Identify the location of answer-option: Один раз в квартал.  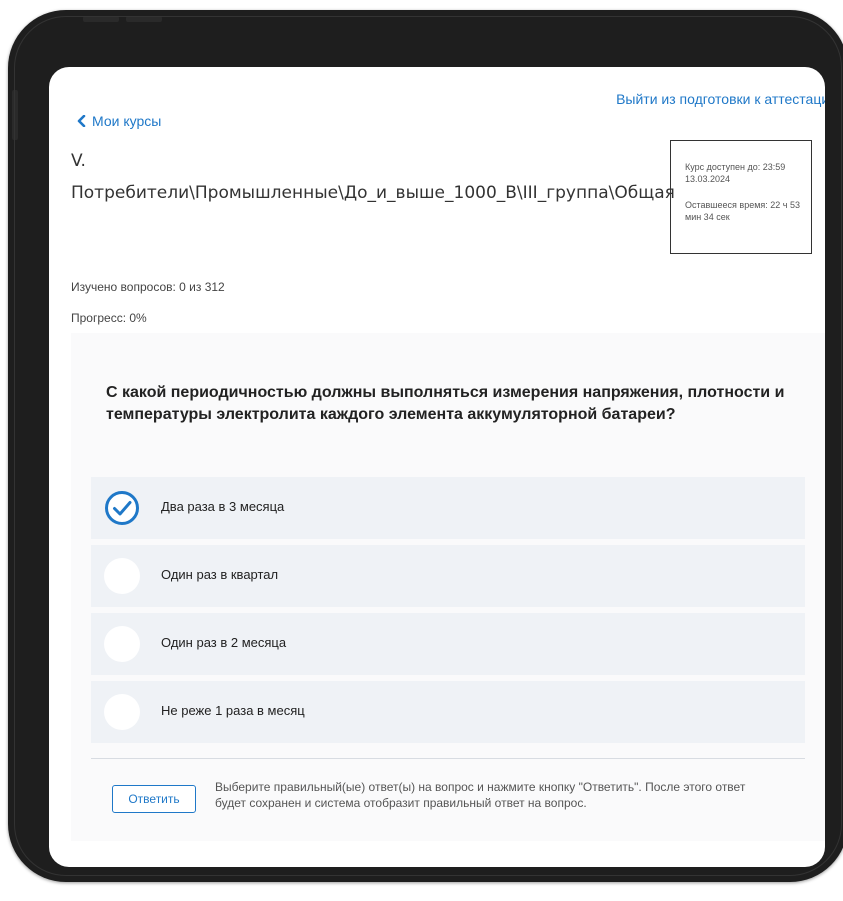
(448, 576).